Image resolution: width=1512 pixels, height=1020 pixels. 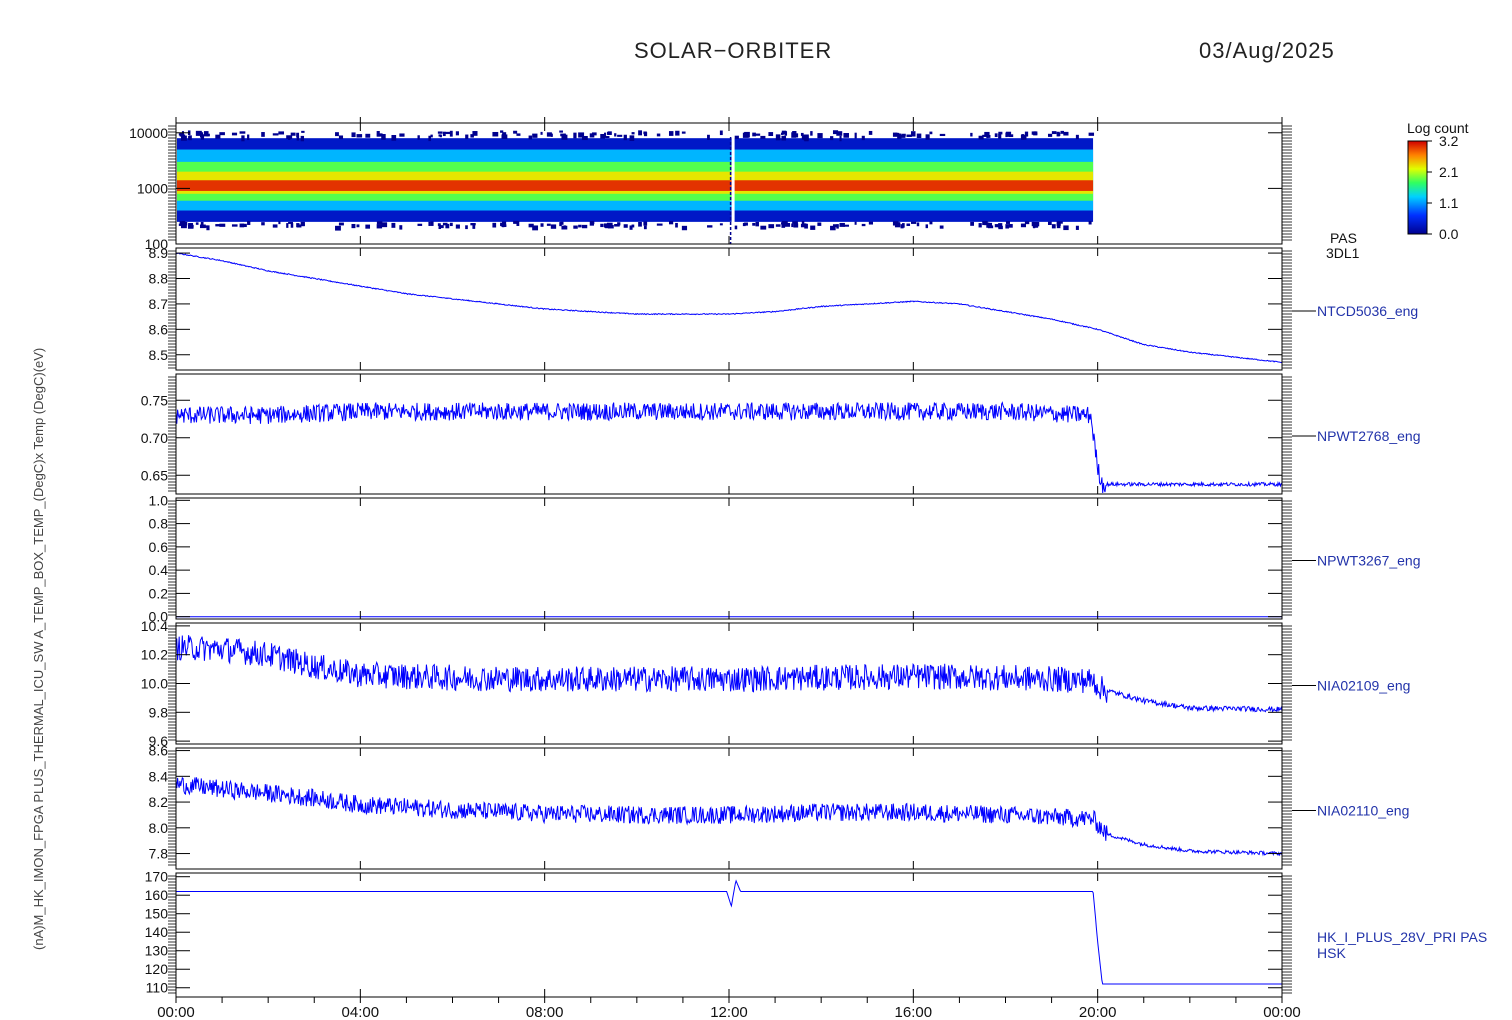 I want to click on ytick-label: 8.2, so click(x=159, y=802).